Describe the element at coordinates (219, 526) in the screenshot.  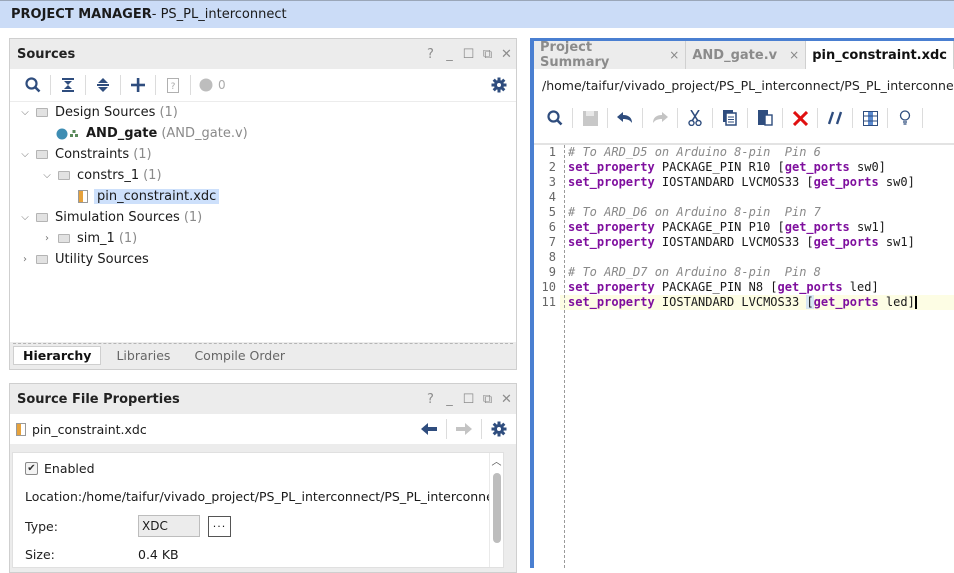
I see `type-browse-button: ···` at that location.